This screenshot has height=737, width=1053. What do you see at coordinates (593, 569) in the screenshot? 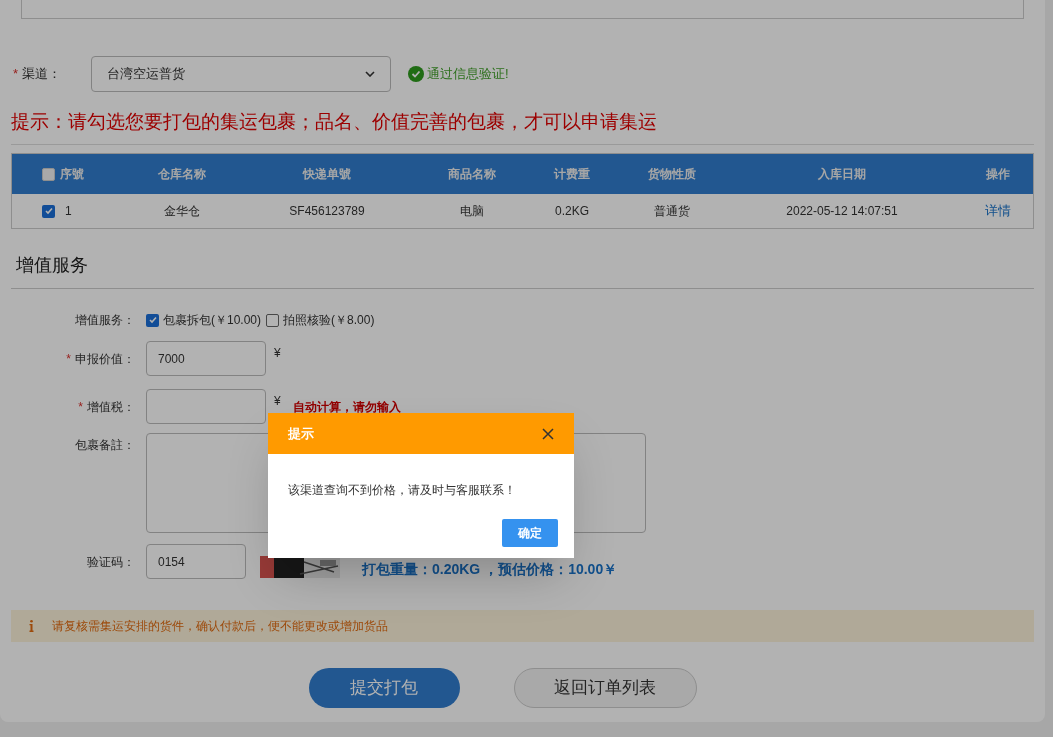
I see `estimated-price: 10.00￥` at bounding box center [593, 569].